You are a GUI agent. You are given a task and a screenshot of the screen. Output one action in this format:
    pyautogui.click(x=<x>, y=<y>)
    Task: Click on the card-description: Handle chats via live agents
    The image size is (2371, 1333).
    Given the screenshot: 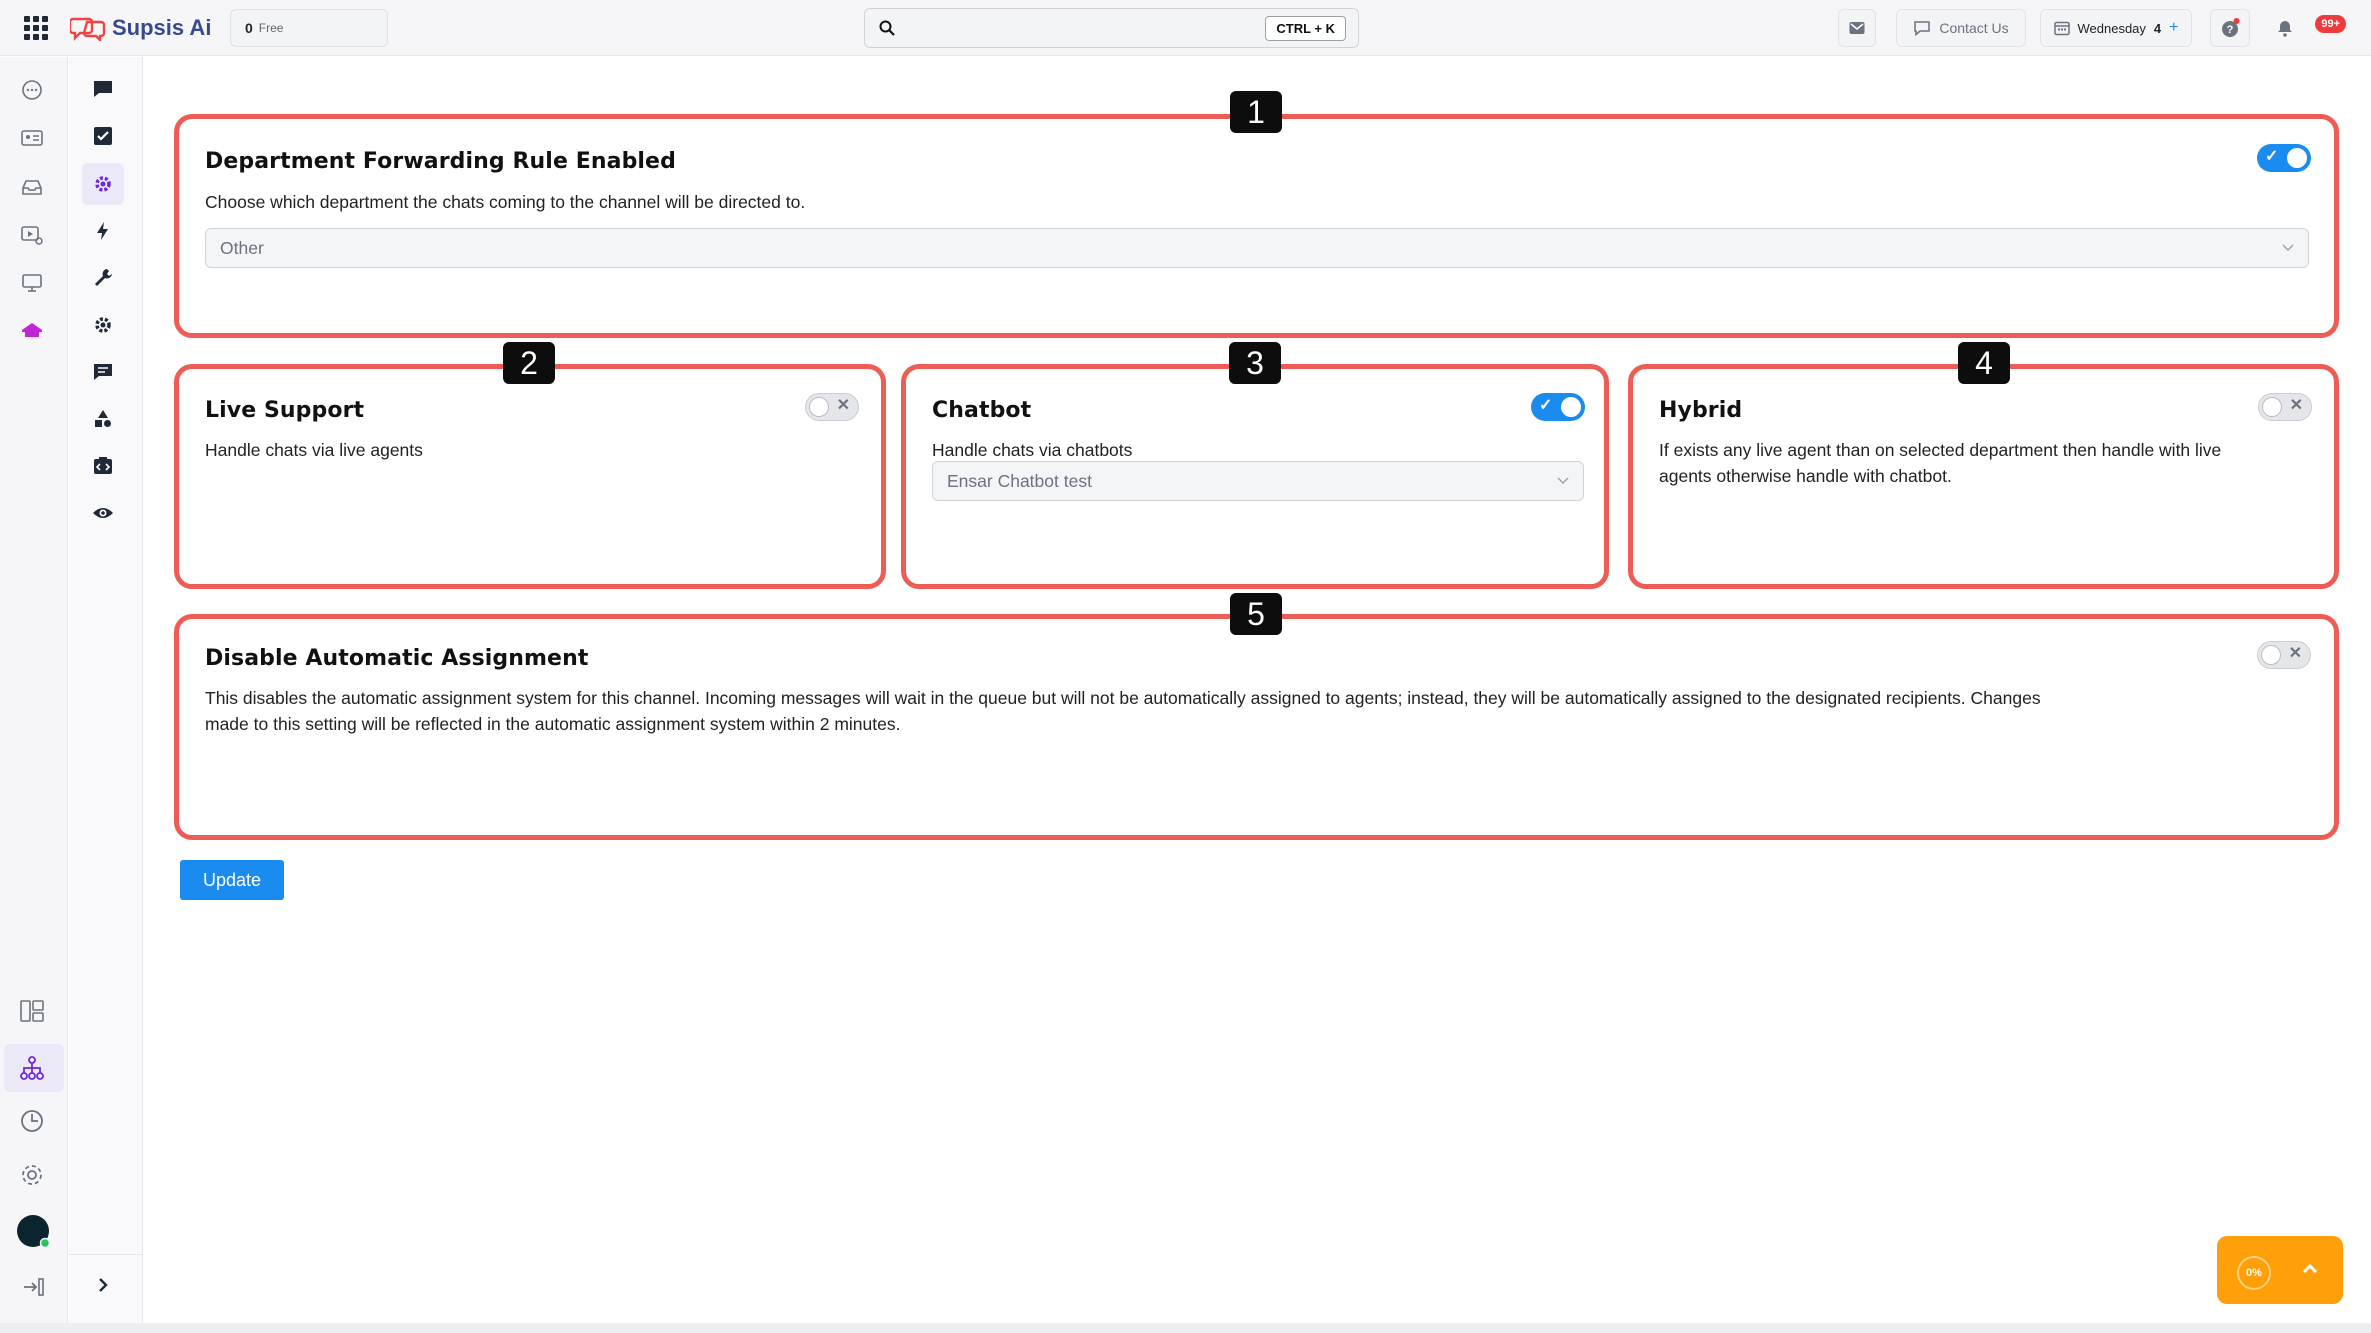 What is the action you would take?
    pyautogui.click(x=314, y=450)
    